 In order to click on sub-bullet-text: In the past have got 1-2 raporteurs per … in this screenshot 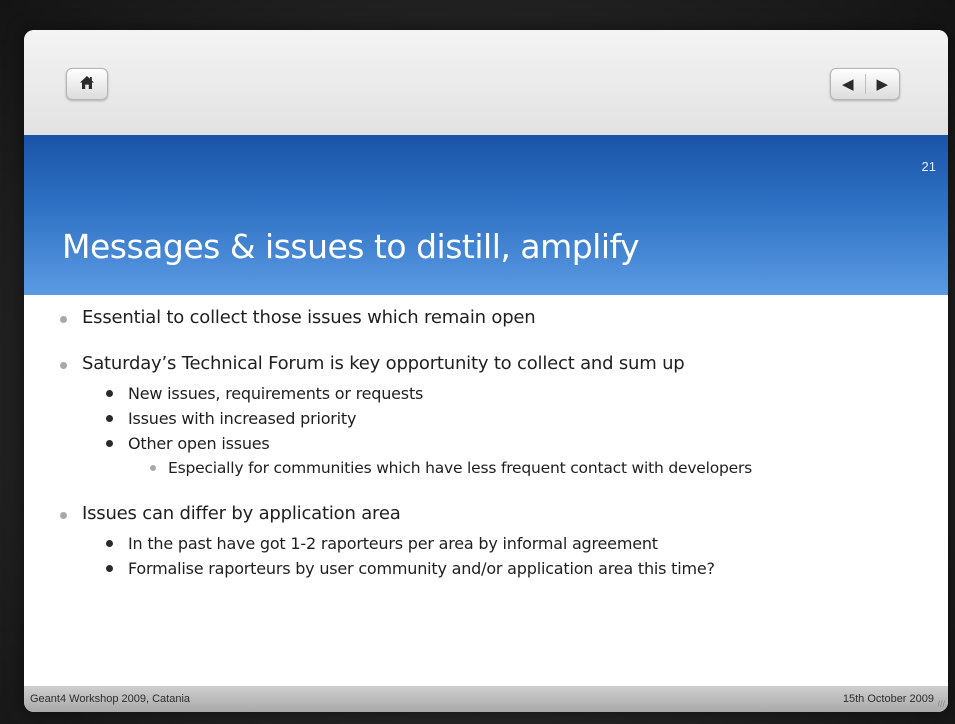, I will do `click(393, 543)`.